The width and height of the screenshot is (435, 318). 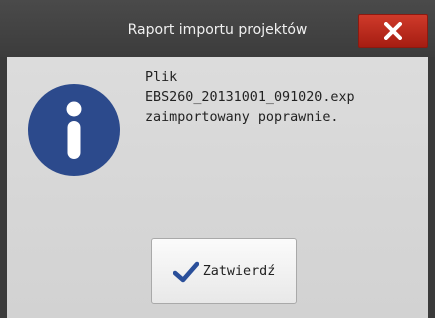 I want to click on close-icon, so click(x=393, y=31).